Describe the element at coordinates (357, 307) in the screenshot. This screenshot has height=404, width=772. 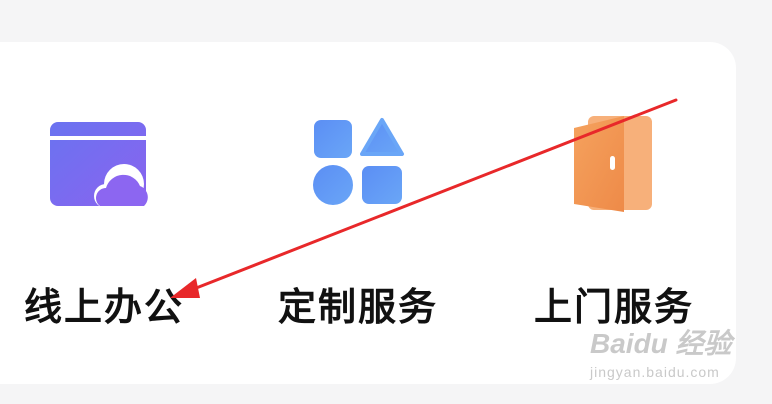
I see `service-label: 定制服务` at that location.